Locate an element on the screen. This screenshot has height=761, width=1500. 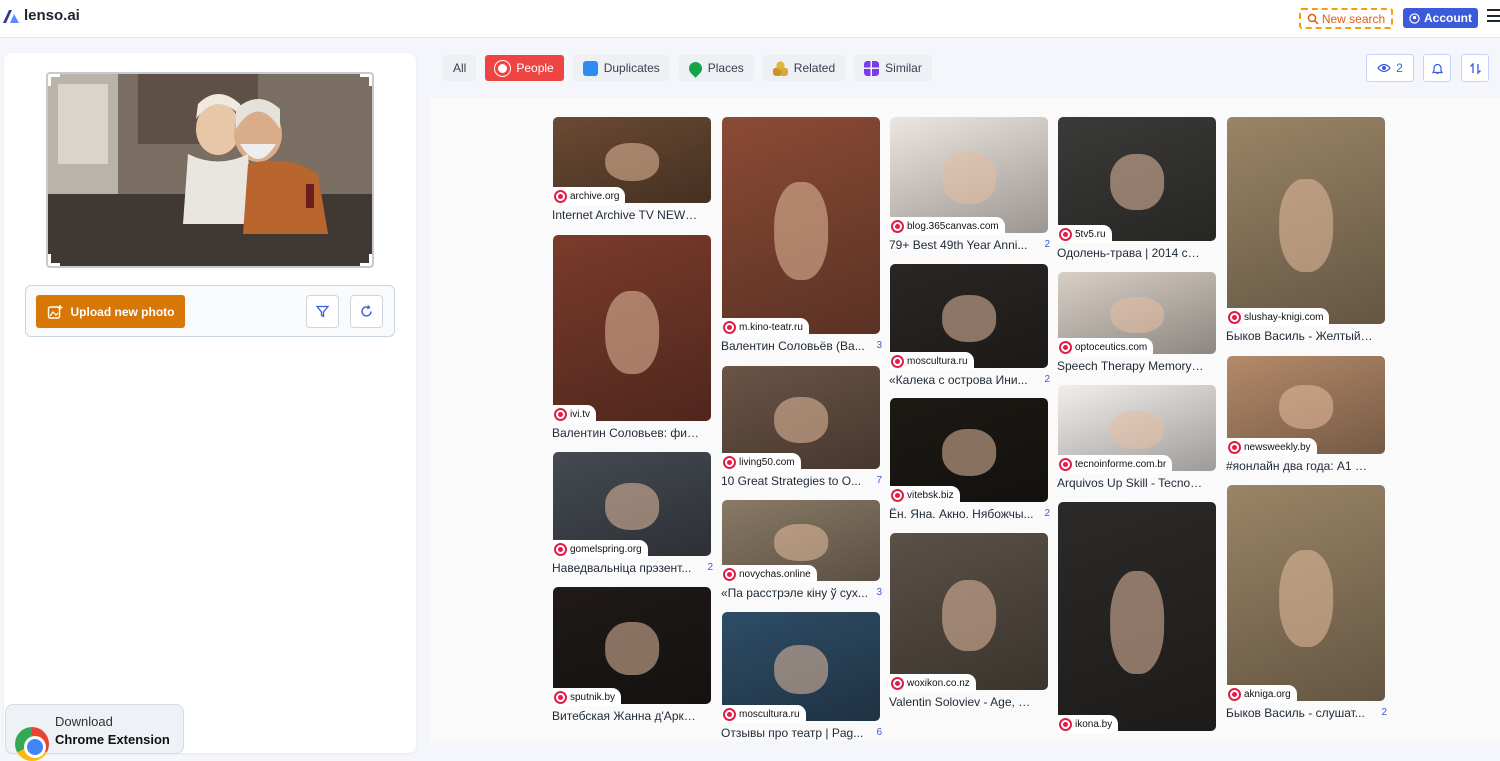
refresh-button is located at coordinates (366, 311).